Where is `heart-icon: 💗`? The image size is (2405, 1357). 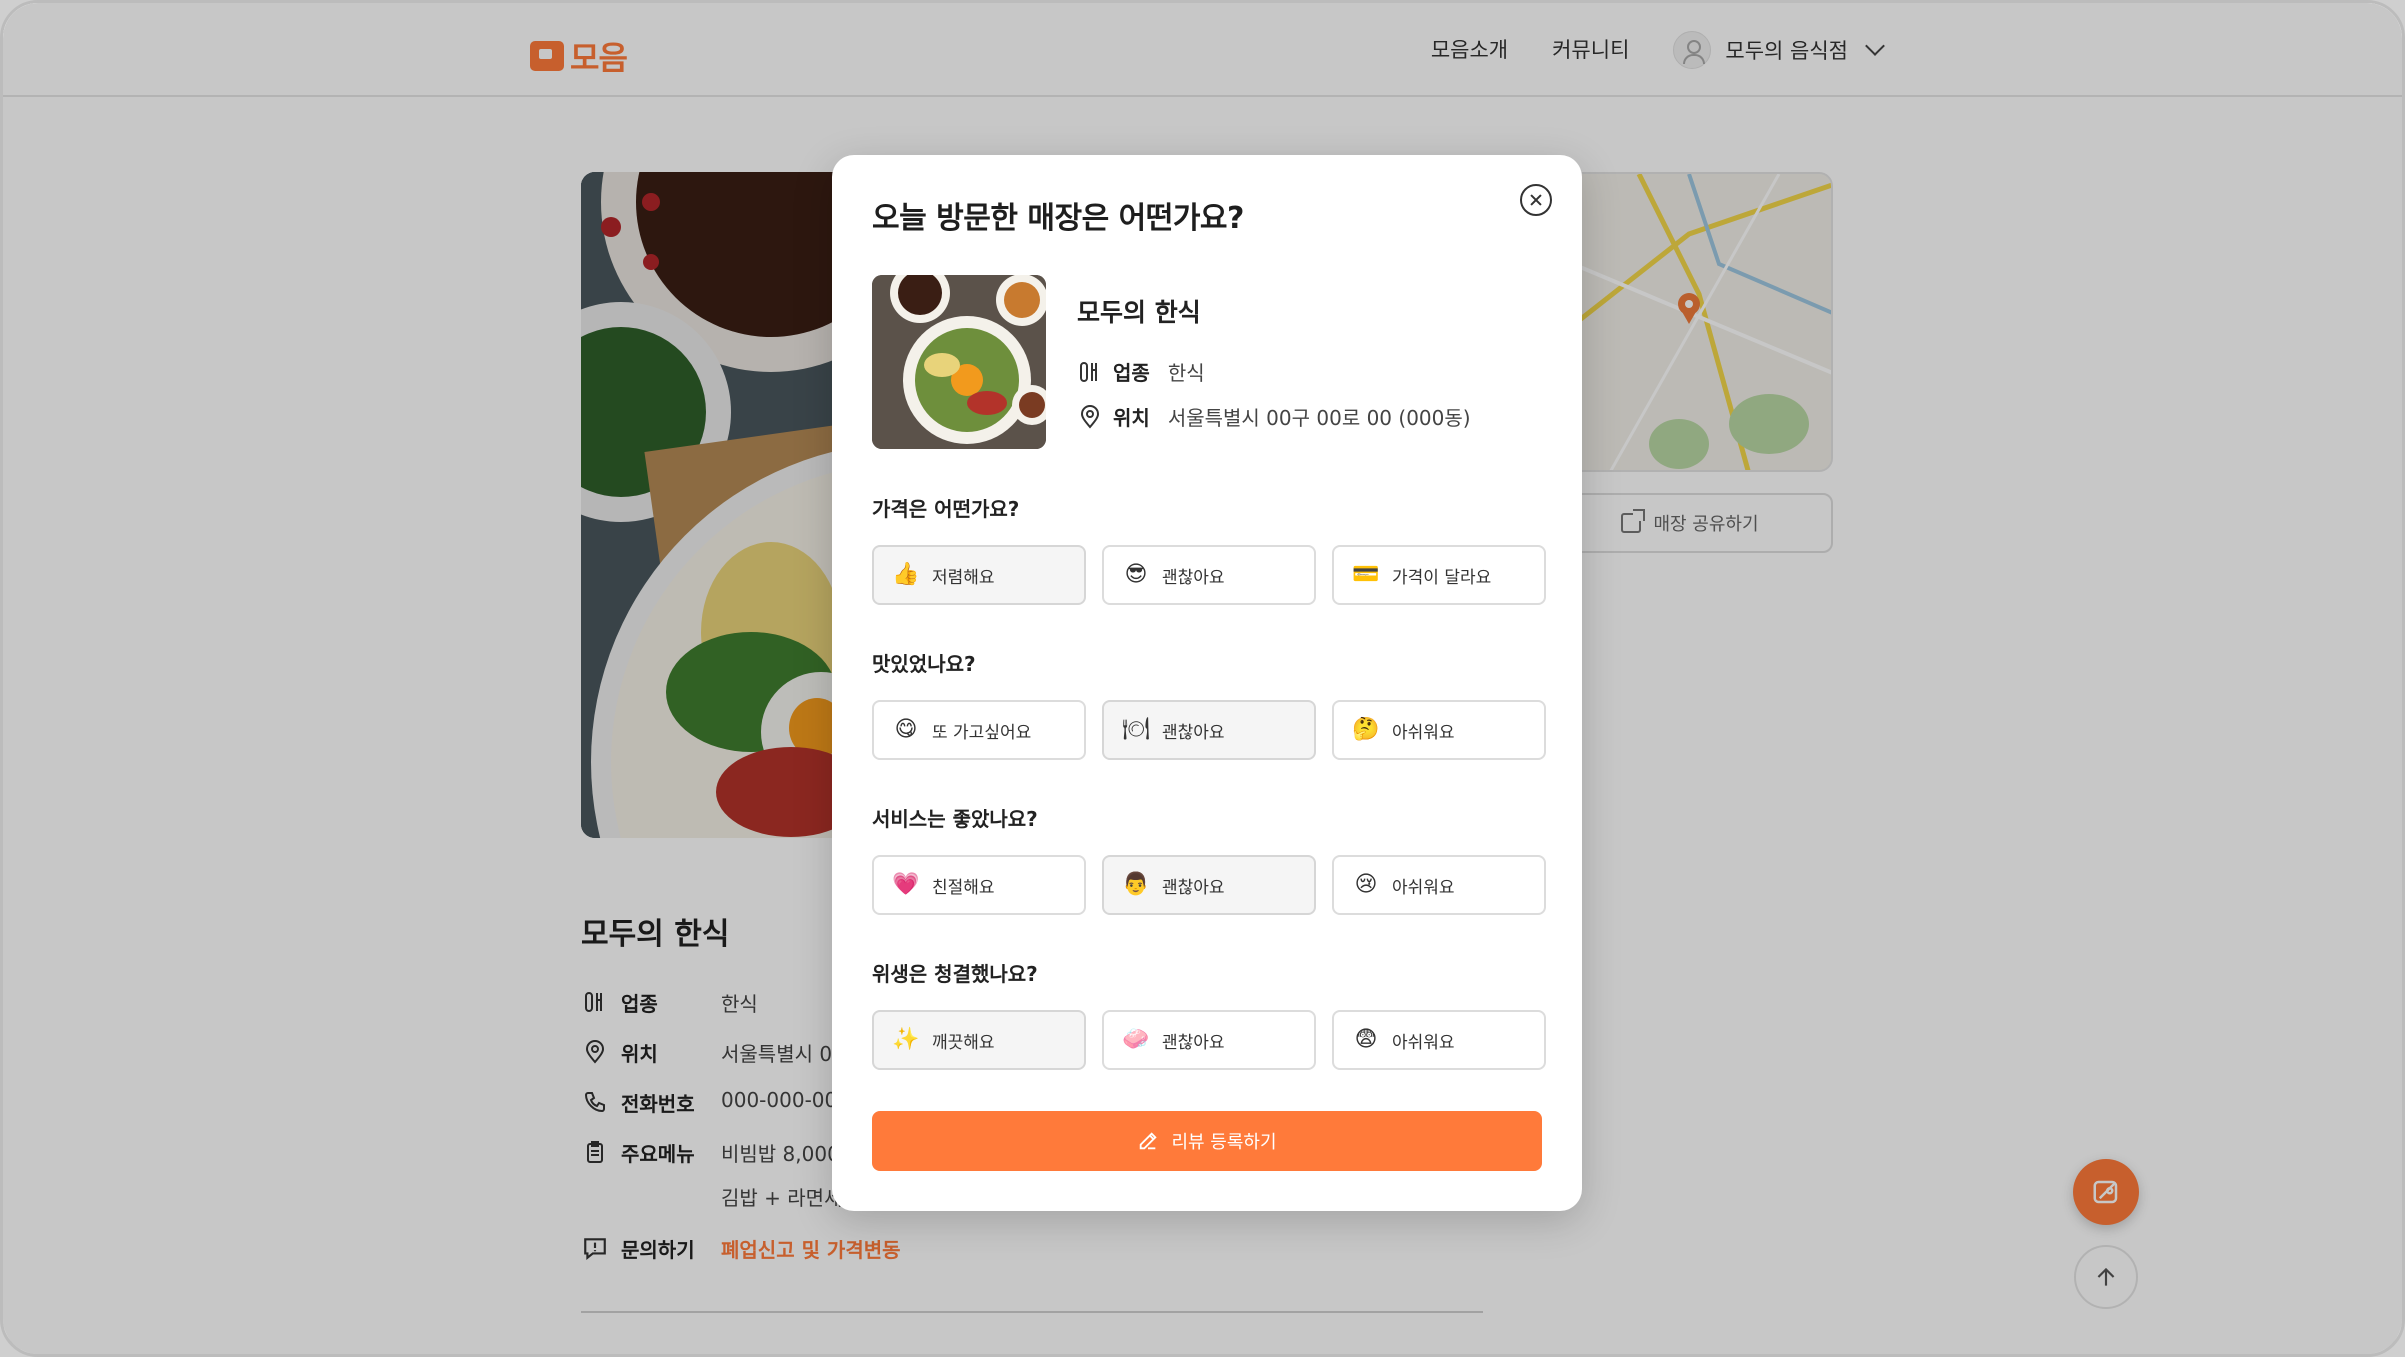
heart-icon: 💗 is located at coordinates (906, 884).